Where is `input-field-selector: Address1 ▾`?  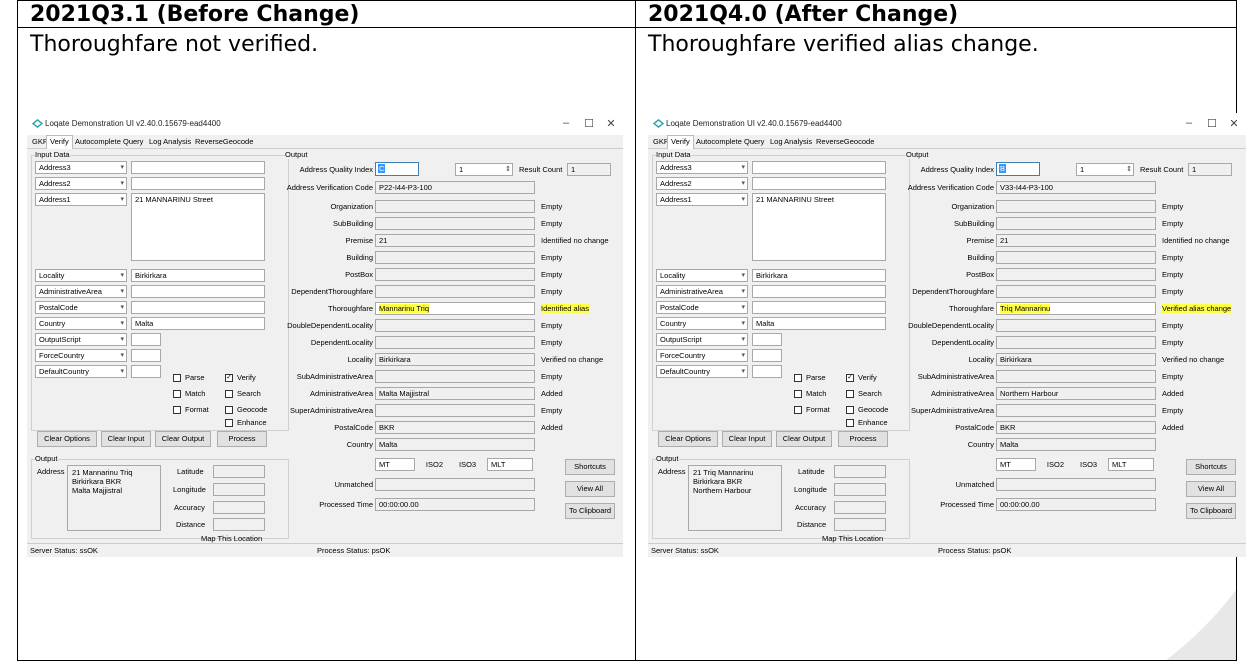
input-field-selector: Address1 ▾ is located at coordinates (702, 199).